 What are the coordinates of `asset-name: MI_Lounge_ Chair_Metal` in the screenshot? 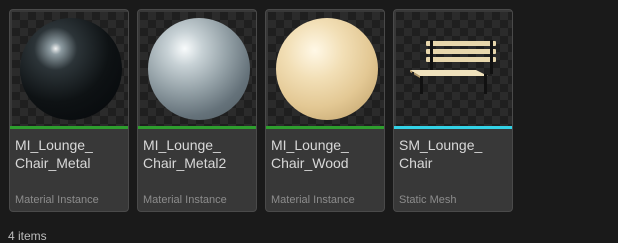 It's located at (54, 154).